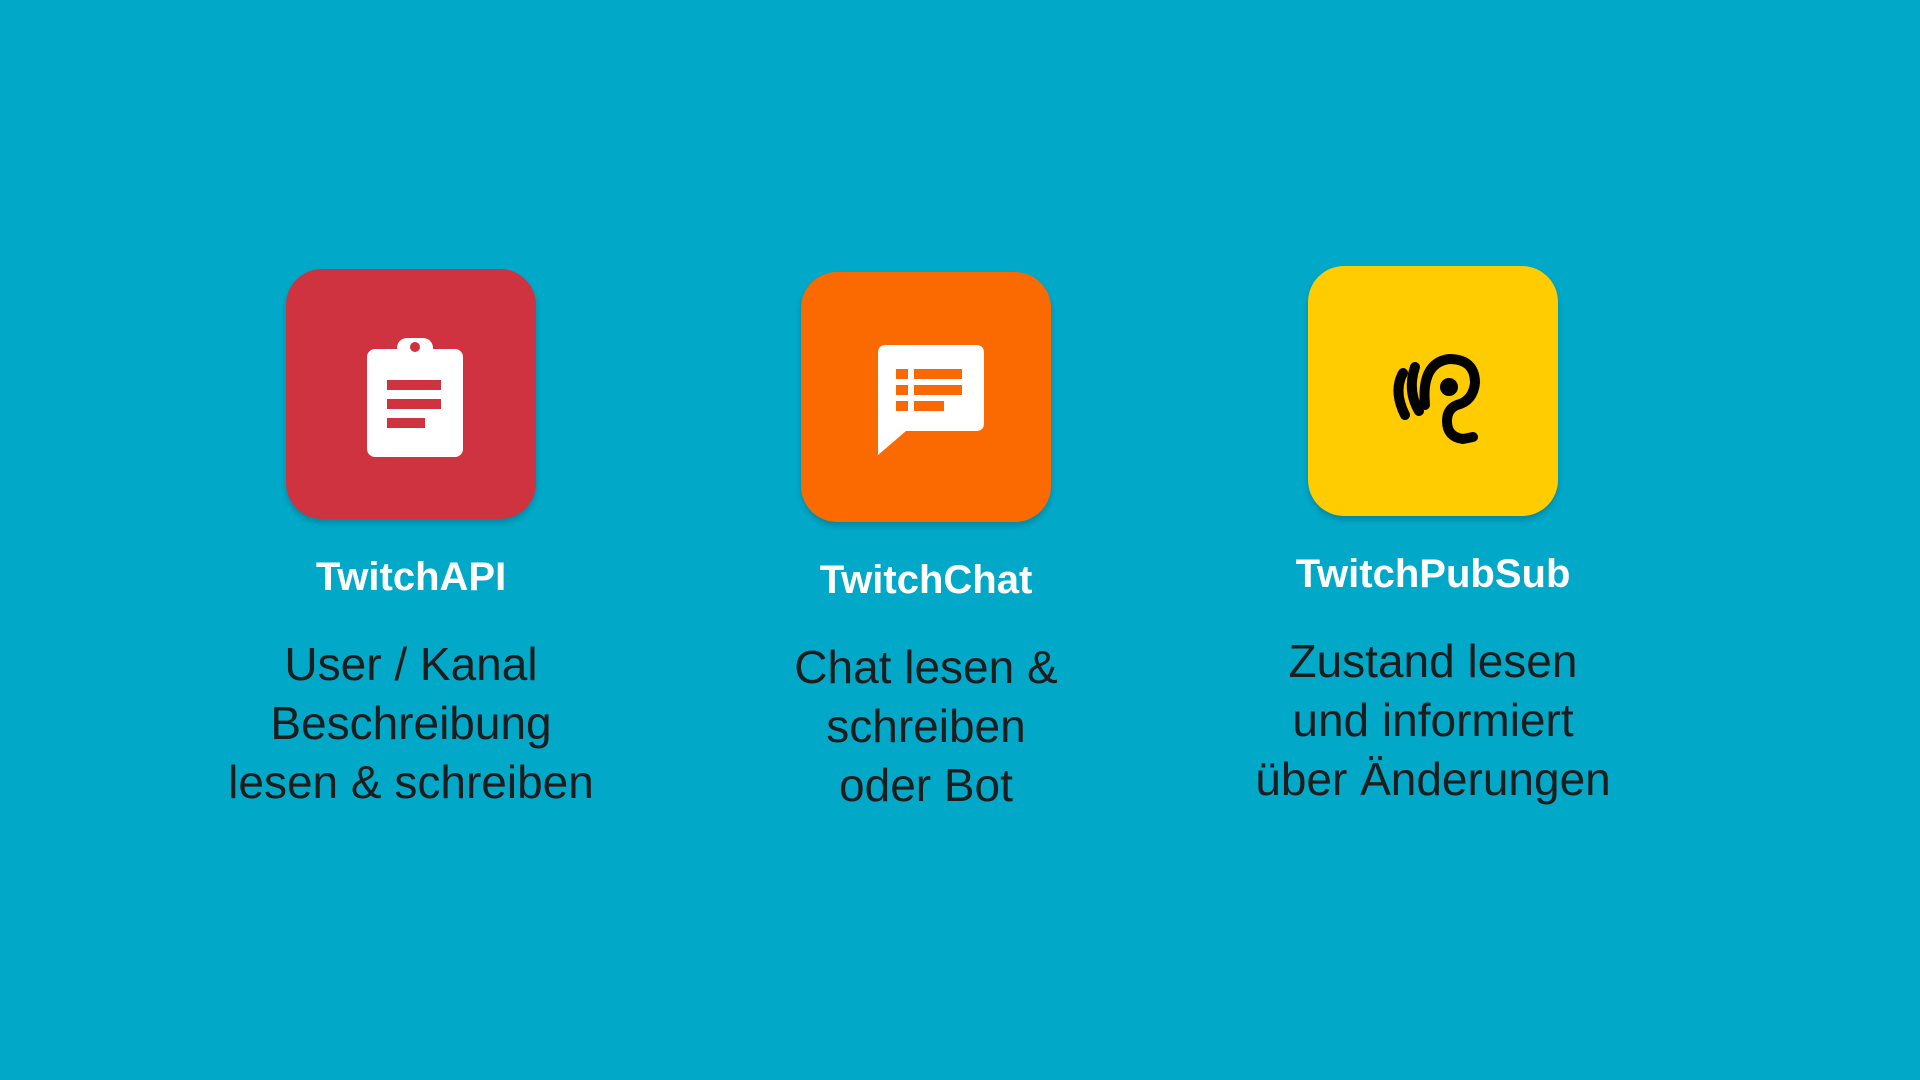 The height and width of the screenshot is (1080, 1920). I want to click on description-line: User / Kanal, so click(411, 664).